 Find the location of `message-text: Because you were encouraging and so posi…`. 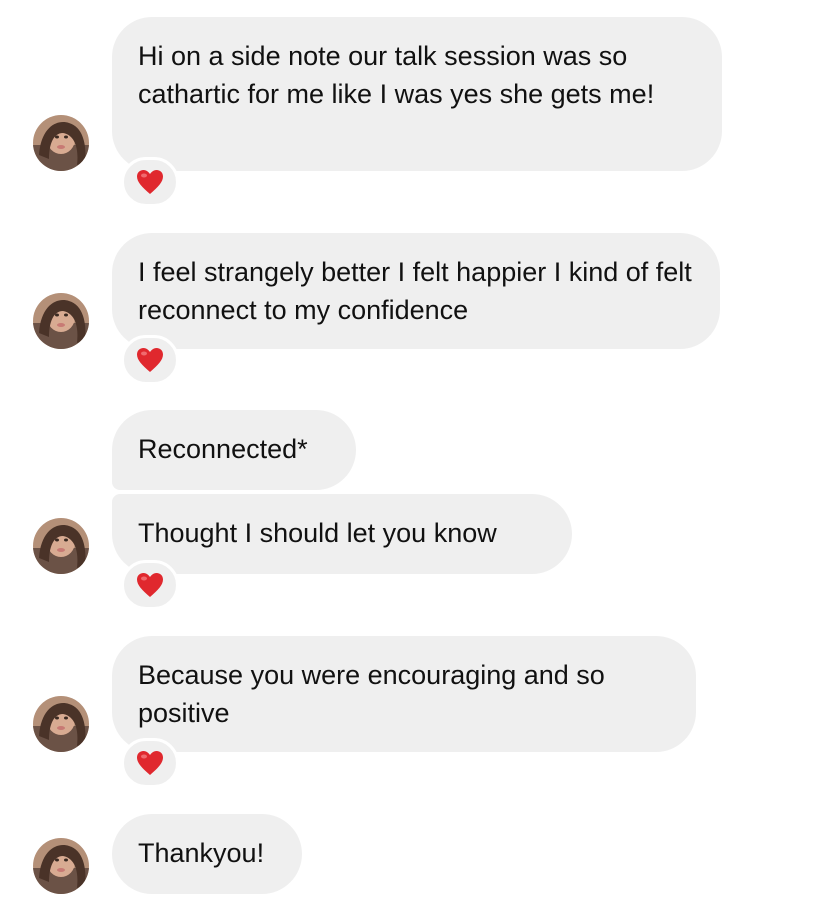

message-text: Because you were encouraging and so posi… is located at coordinates (371, 694).